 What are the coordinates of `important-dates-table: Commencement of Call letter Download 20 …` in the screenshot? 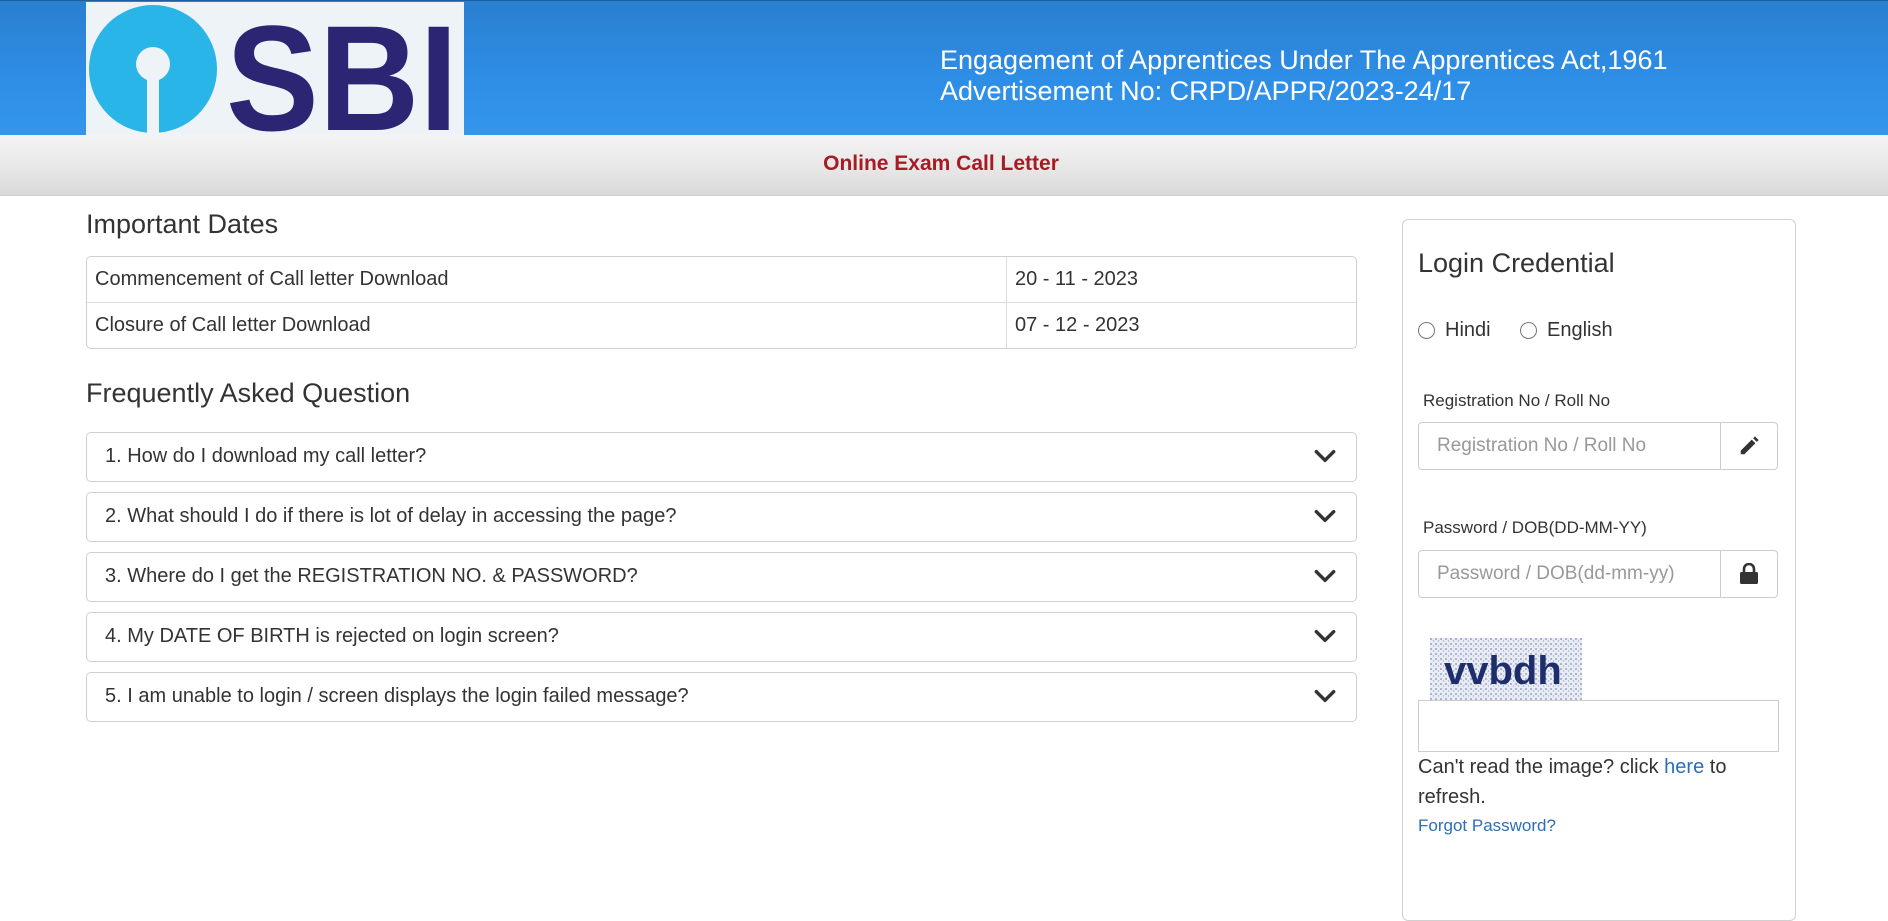 It's located at (721, 302).